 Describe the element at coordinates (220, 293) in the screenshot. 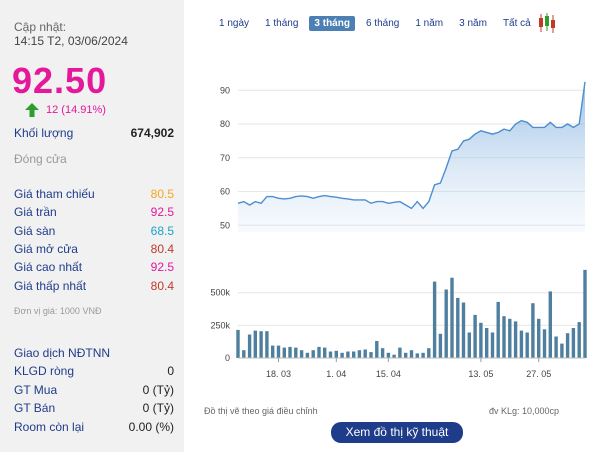

I see `volume-tick-label: 500k` at that location.